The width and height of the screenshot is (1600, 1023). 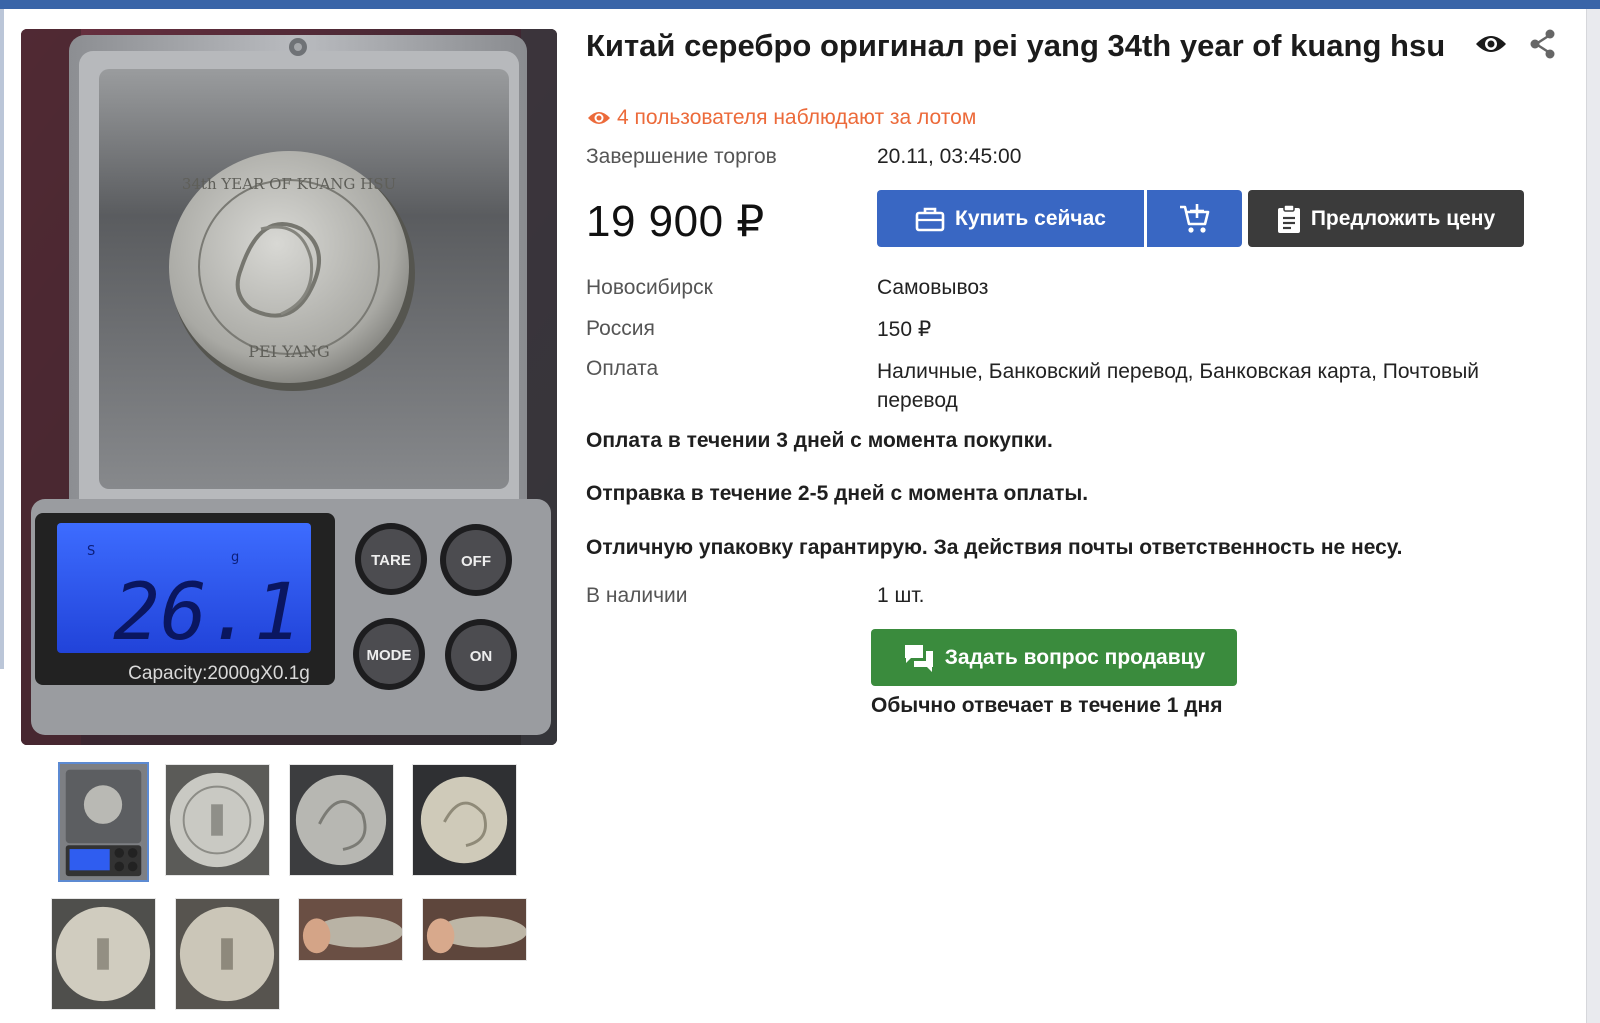 What do you see at coordinates (476, 561) in the screenshot?
I see `scale-off-label: OFF` at bounding box center [476, 561].